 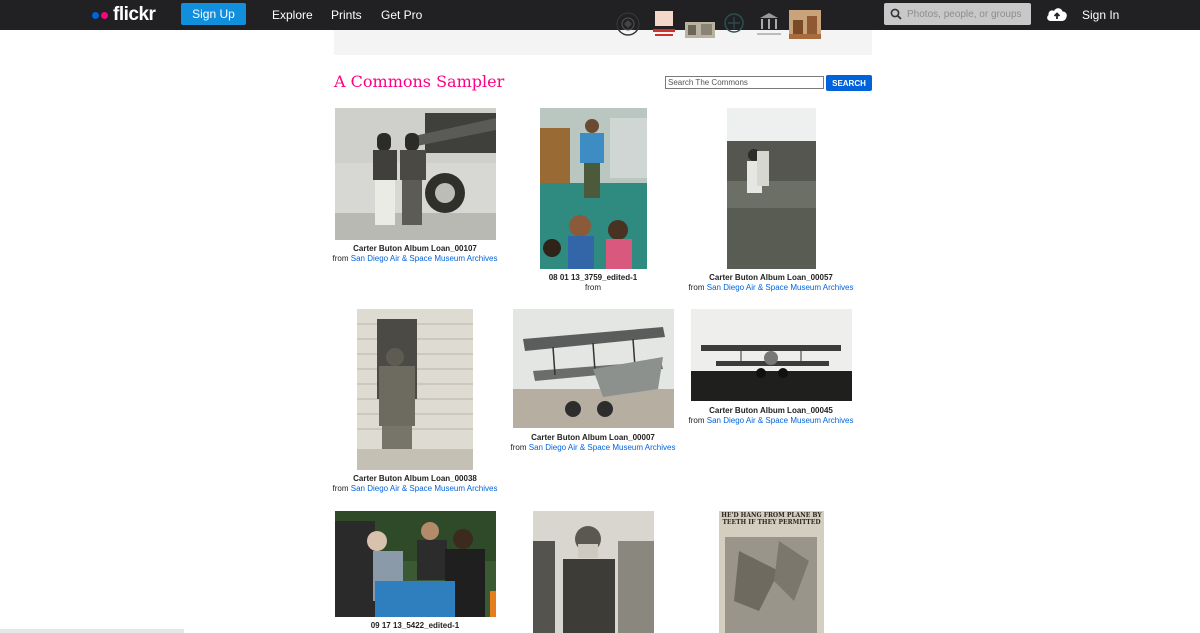 I want to click on commons-search-input: Search The Commons, so click(x=744, y=82).